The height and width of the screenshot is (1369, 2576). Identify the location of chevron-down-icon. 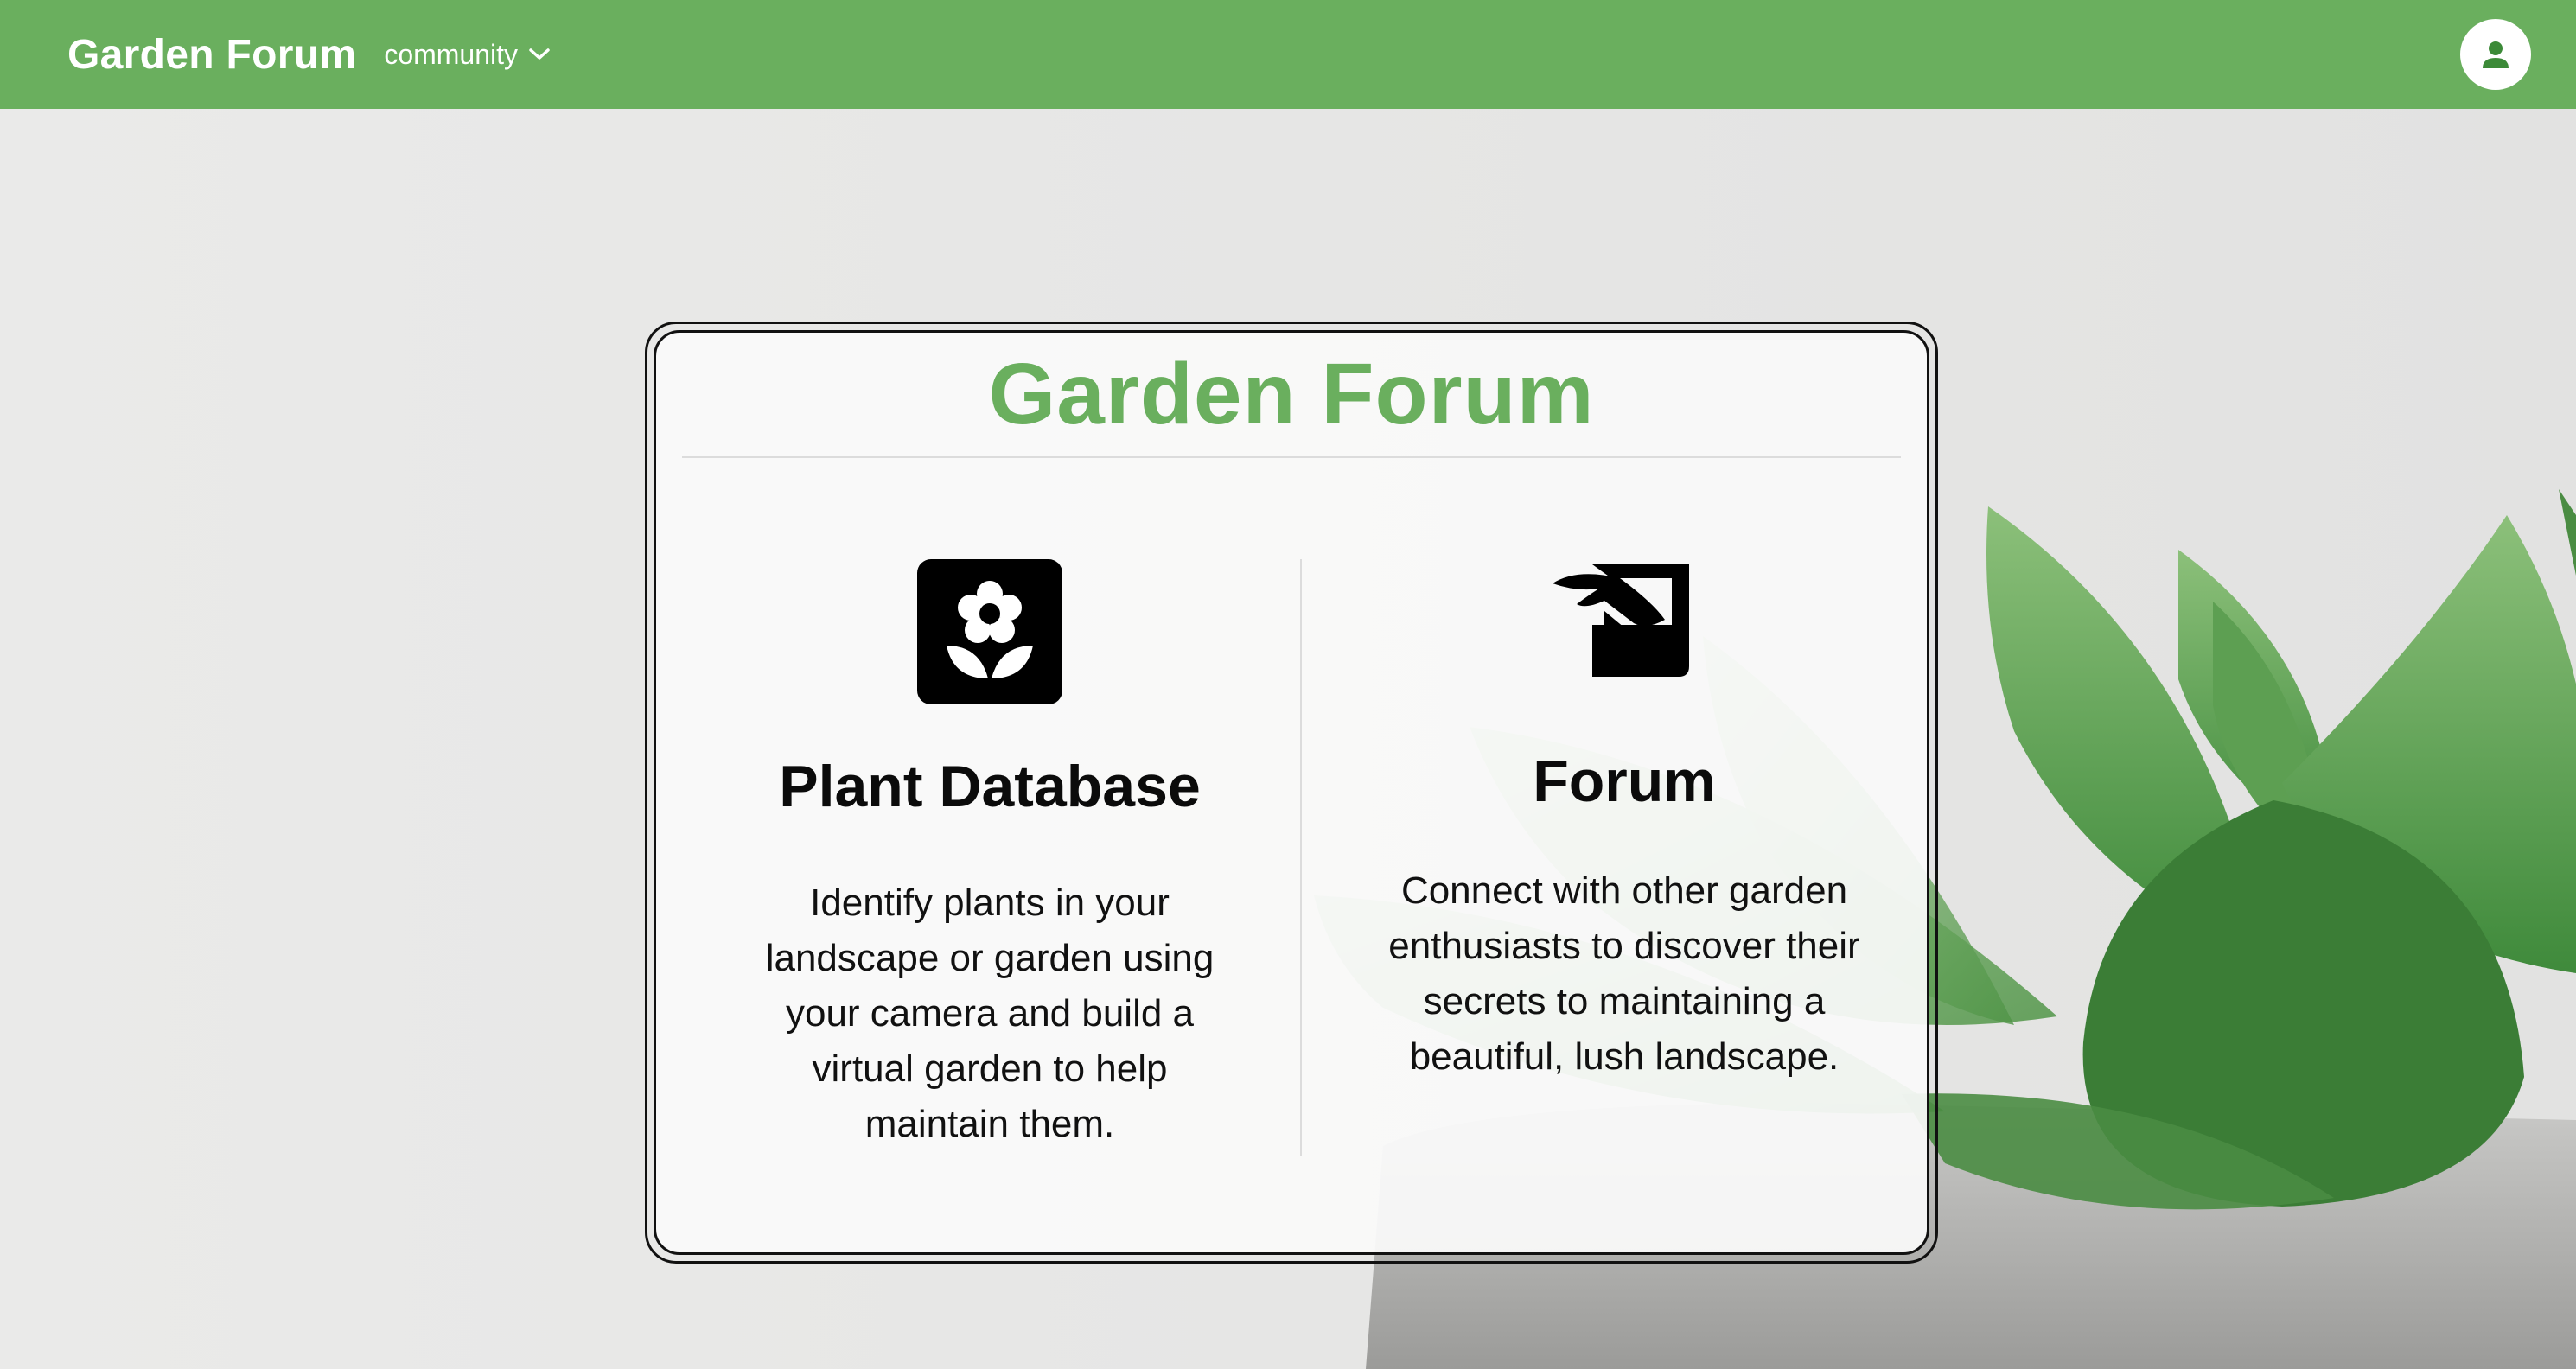
(539, 54).